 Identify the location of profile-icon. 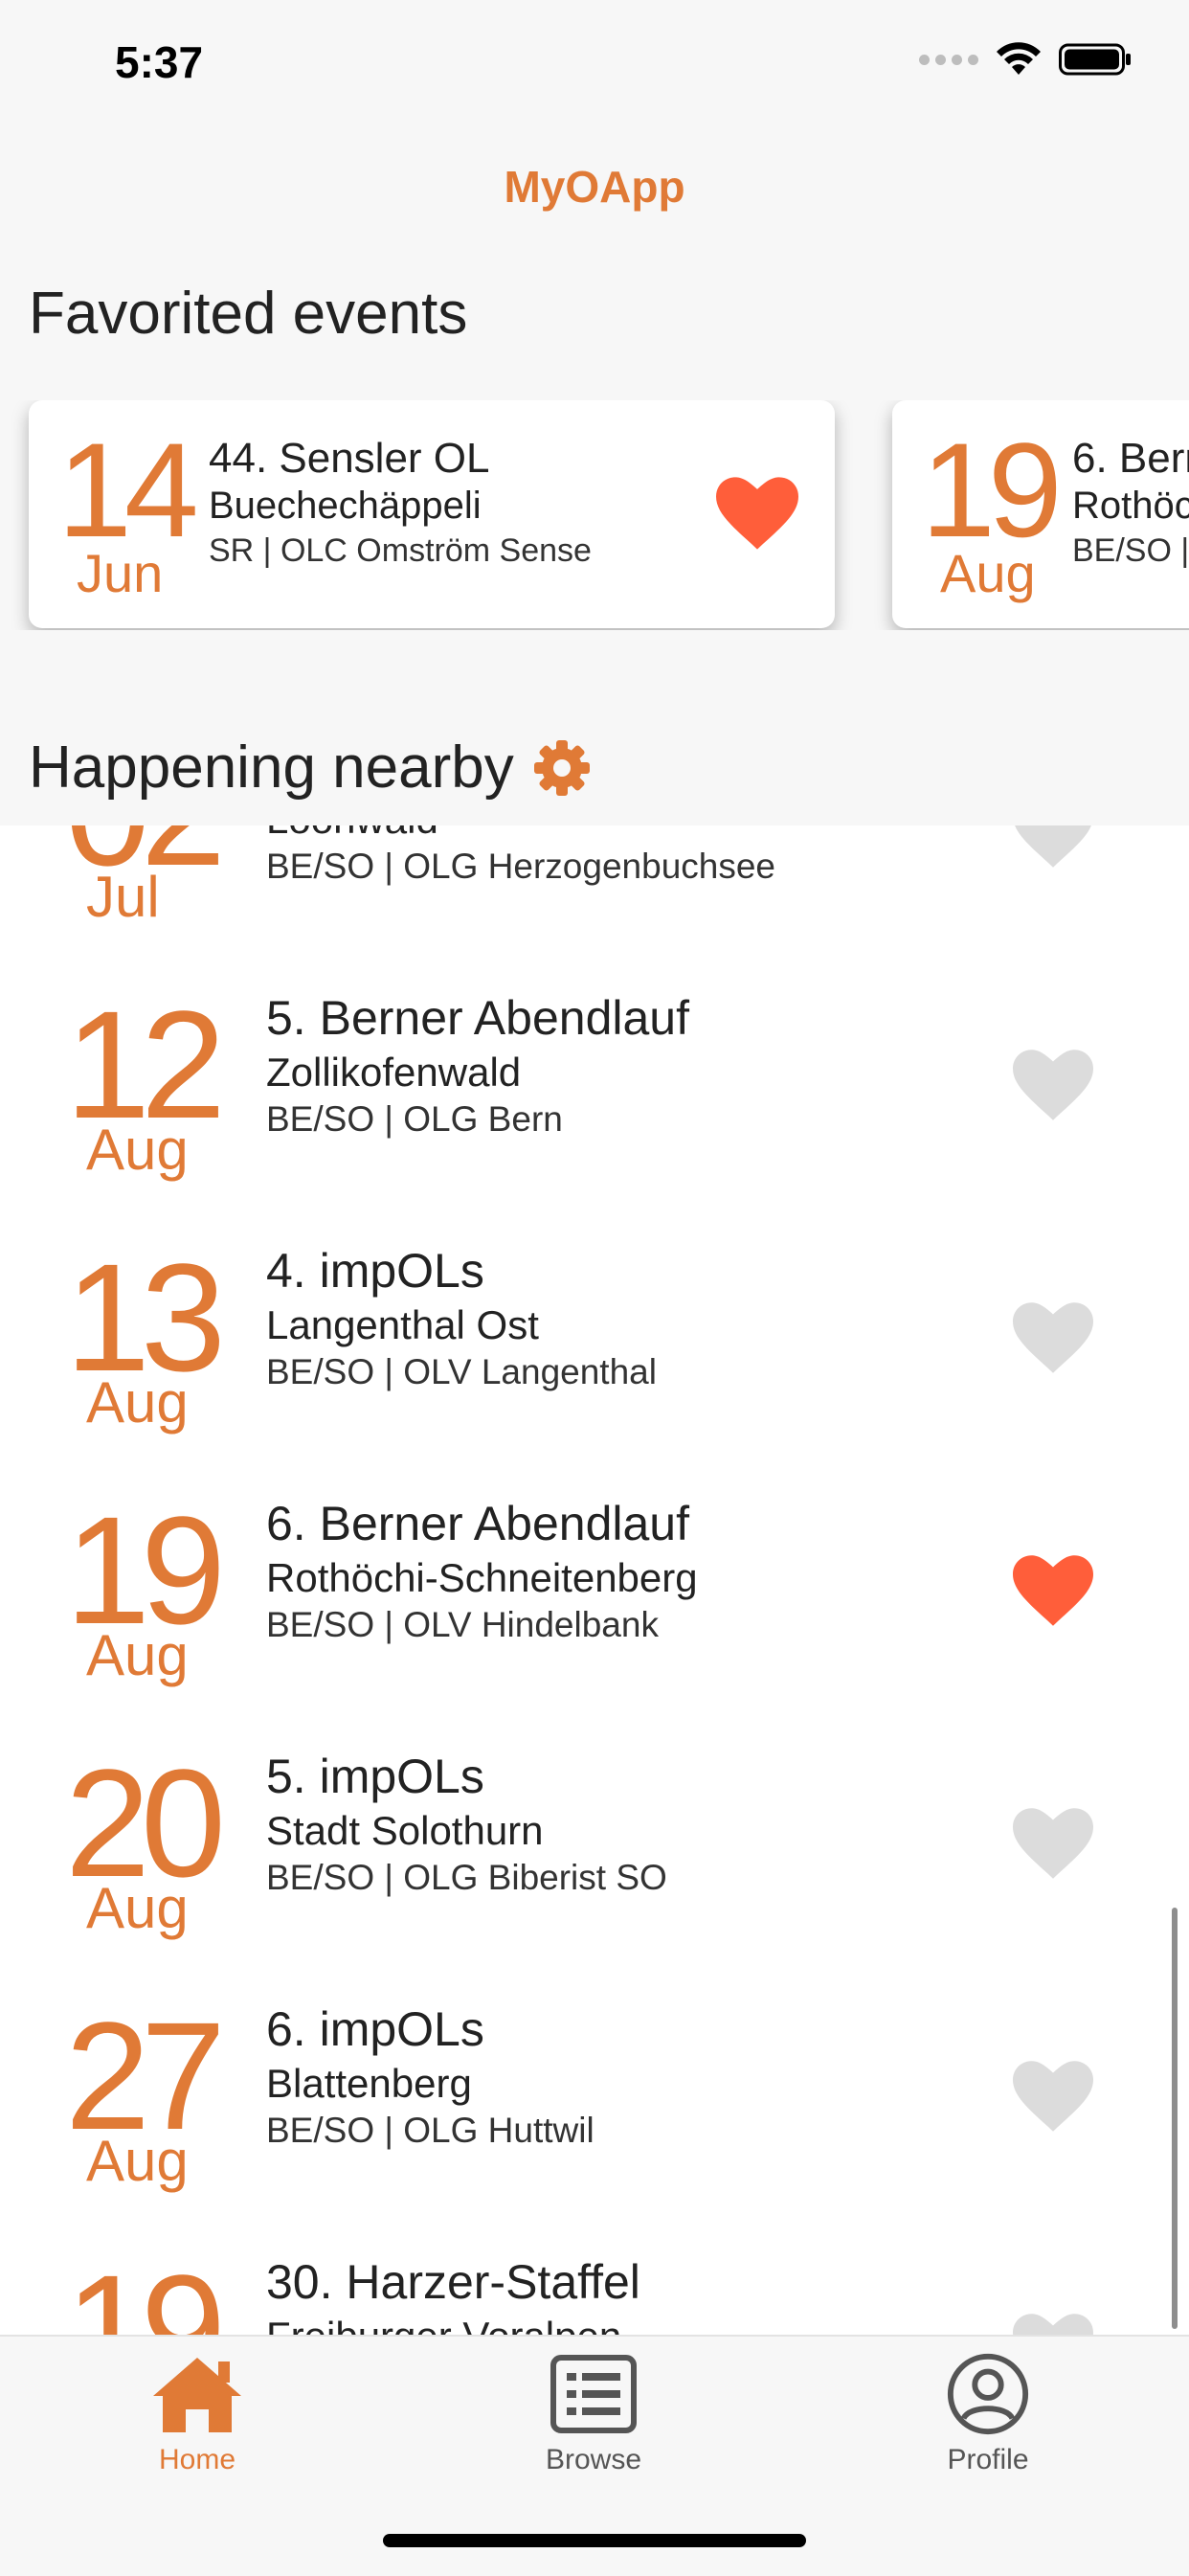
(988, 2394).